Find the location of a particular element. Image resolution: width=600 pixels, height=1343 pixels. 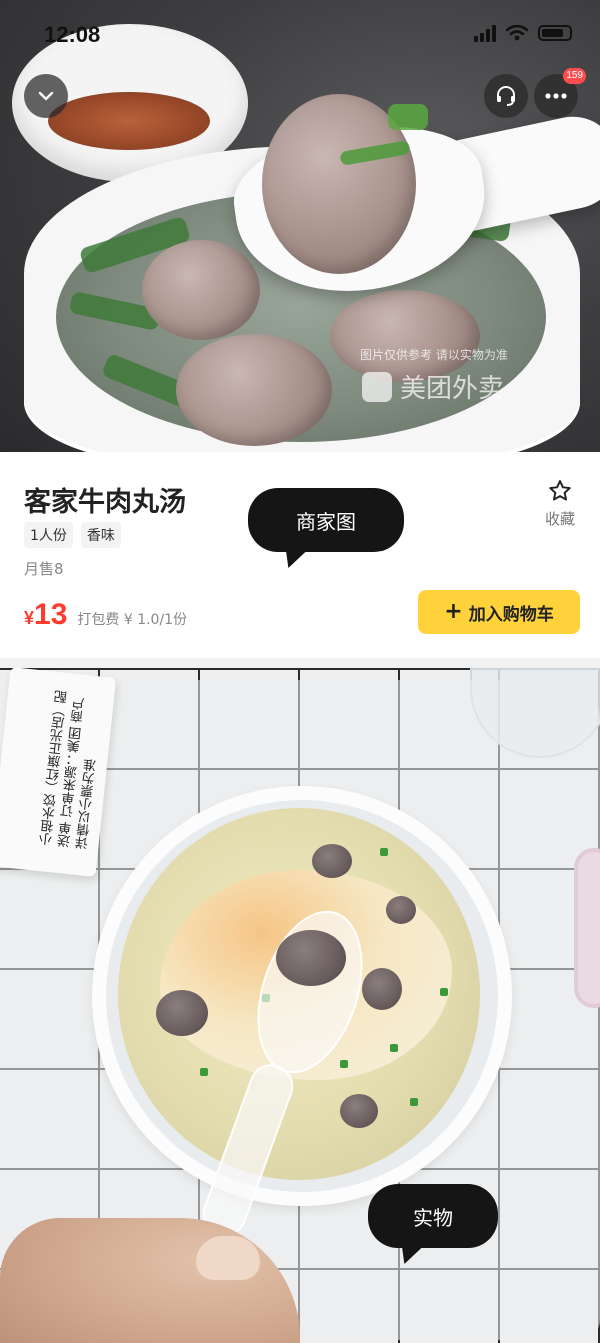

battery-icon is located at coordinates (555, 33).